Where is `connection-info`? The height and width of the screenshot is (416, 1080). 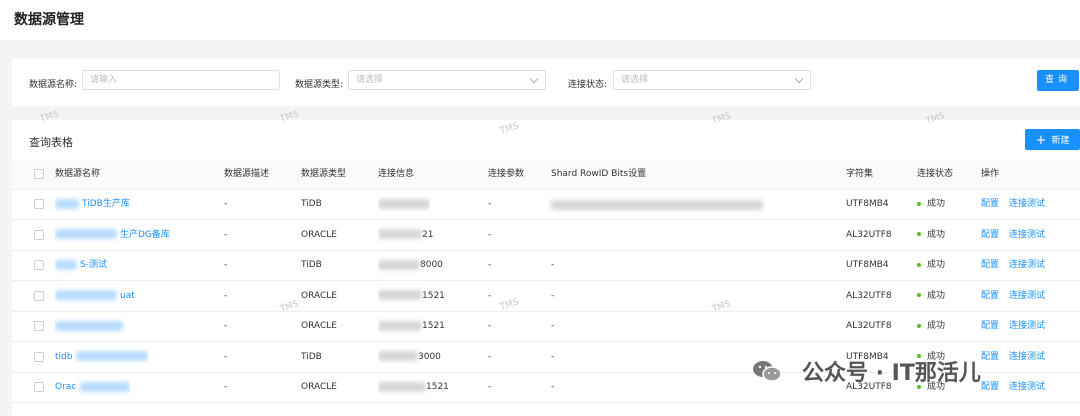 connection-info is located at coordinates (404, 204).